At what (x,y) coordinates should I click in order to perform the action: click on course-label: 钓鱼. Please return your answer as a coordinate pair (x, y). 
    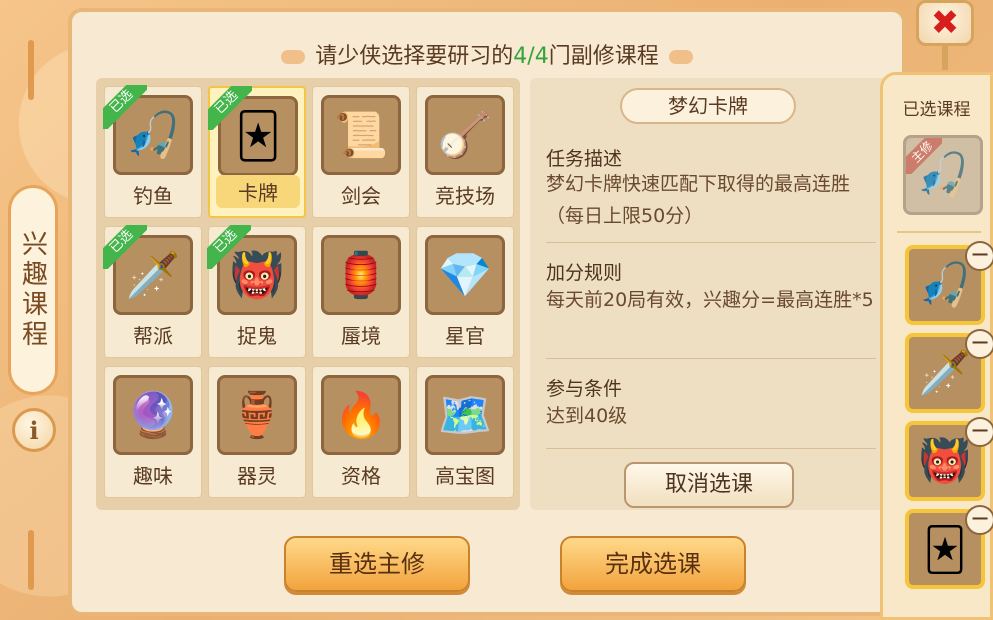
    Looking at the image, I should click on (153, 196).